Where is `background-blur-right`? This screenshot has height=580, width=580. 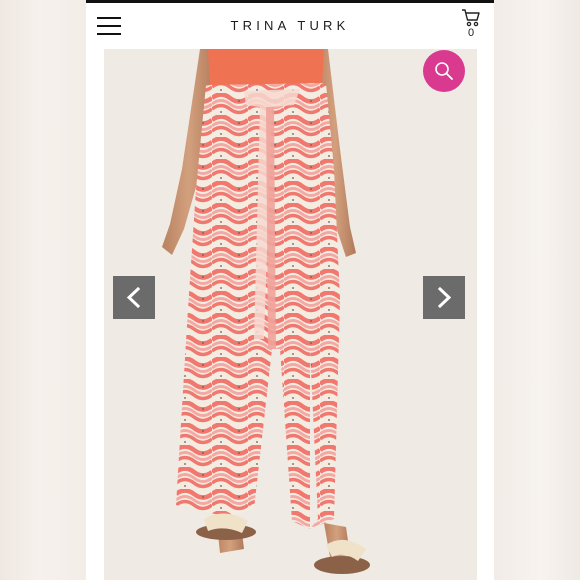 background-blur-right is located at coordinates (537, 290).